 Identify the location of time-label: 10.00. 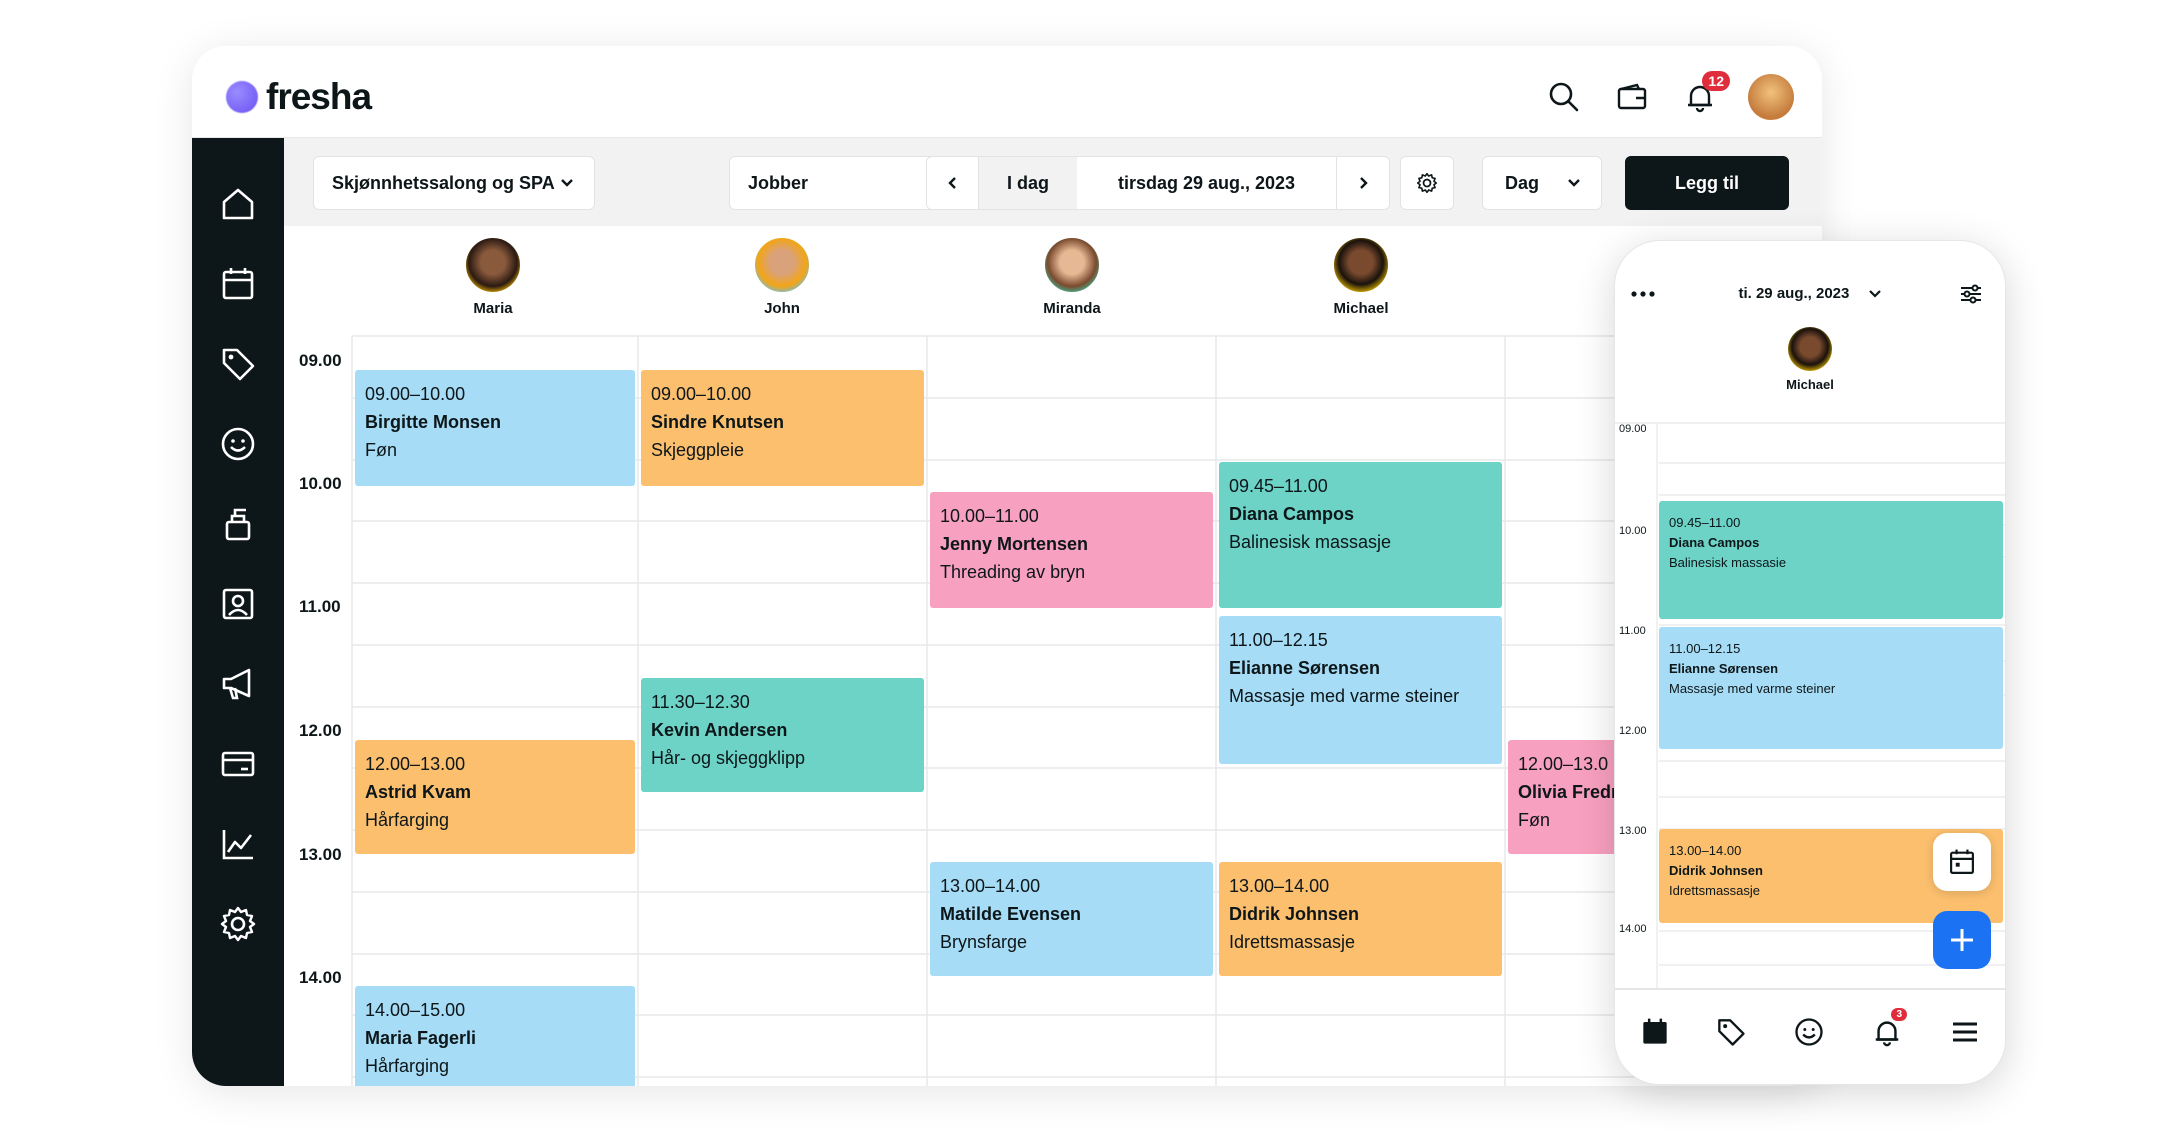
(320, 483).